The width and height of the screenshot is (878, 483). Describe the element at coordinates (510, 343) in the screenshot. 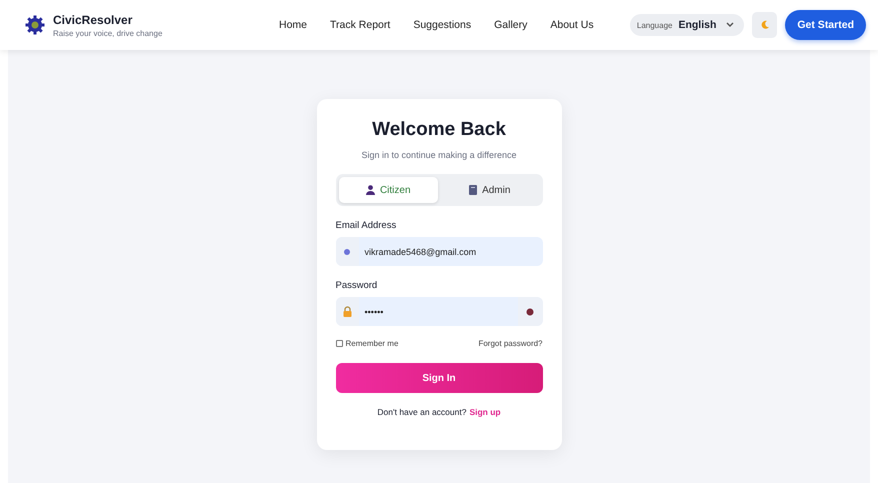

I see `forgot-password-link: Forgot password?` at that location.